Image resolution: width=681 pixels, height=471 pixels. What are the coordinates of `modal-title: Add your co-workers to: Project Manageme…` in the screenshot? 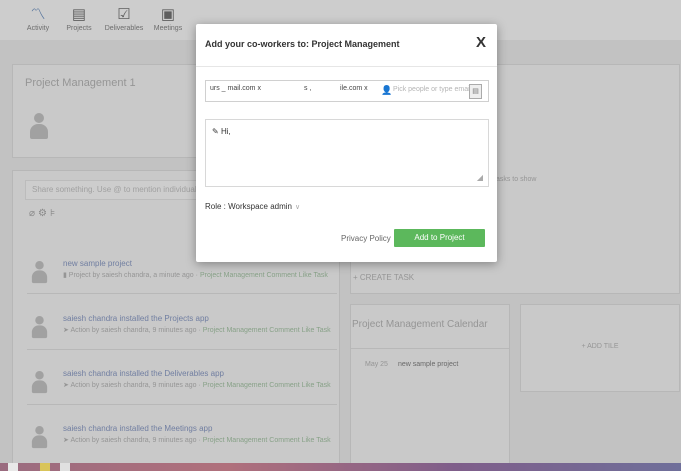 It's located at (302, 44).